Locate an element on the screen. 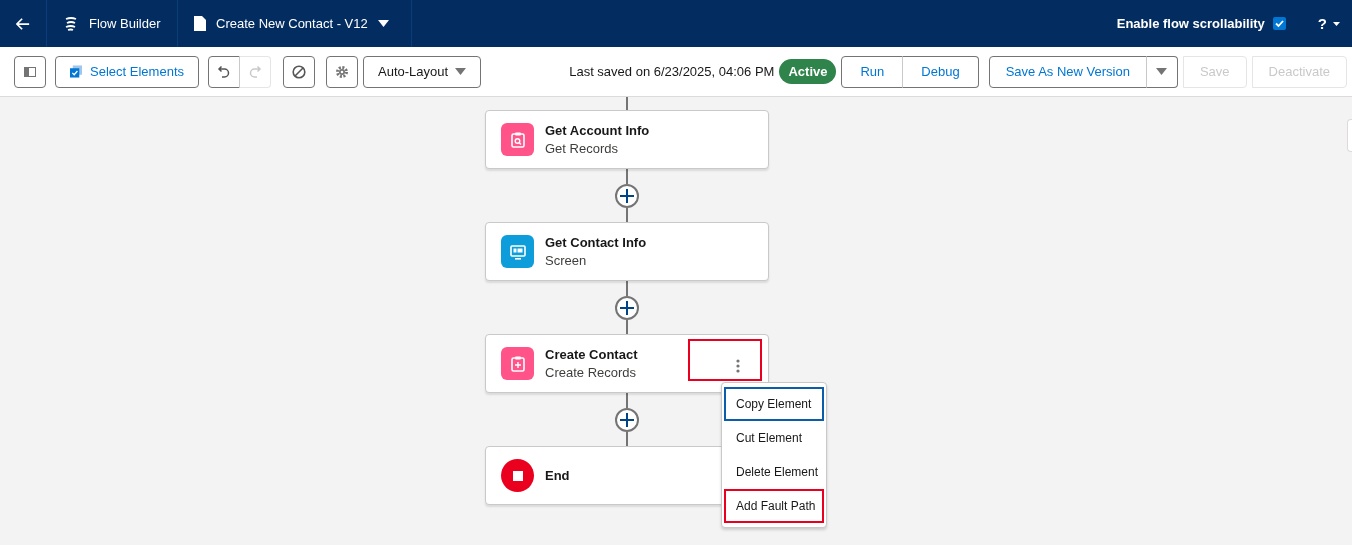 The image size is (1352, 545). action-button: Run is located at coordinates (872, 71).